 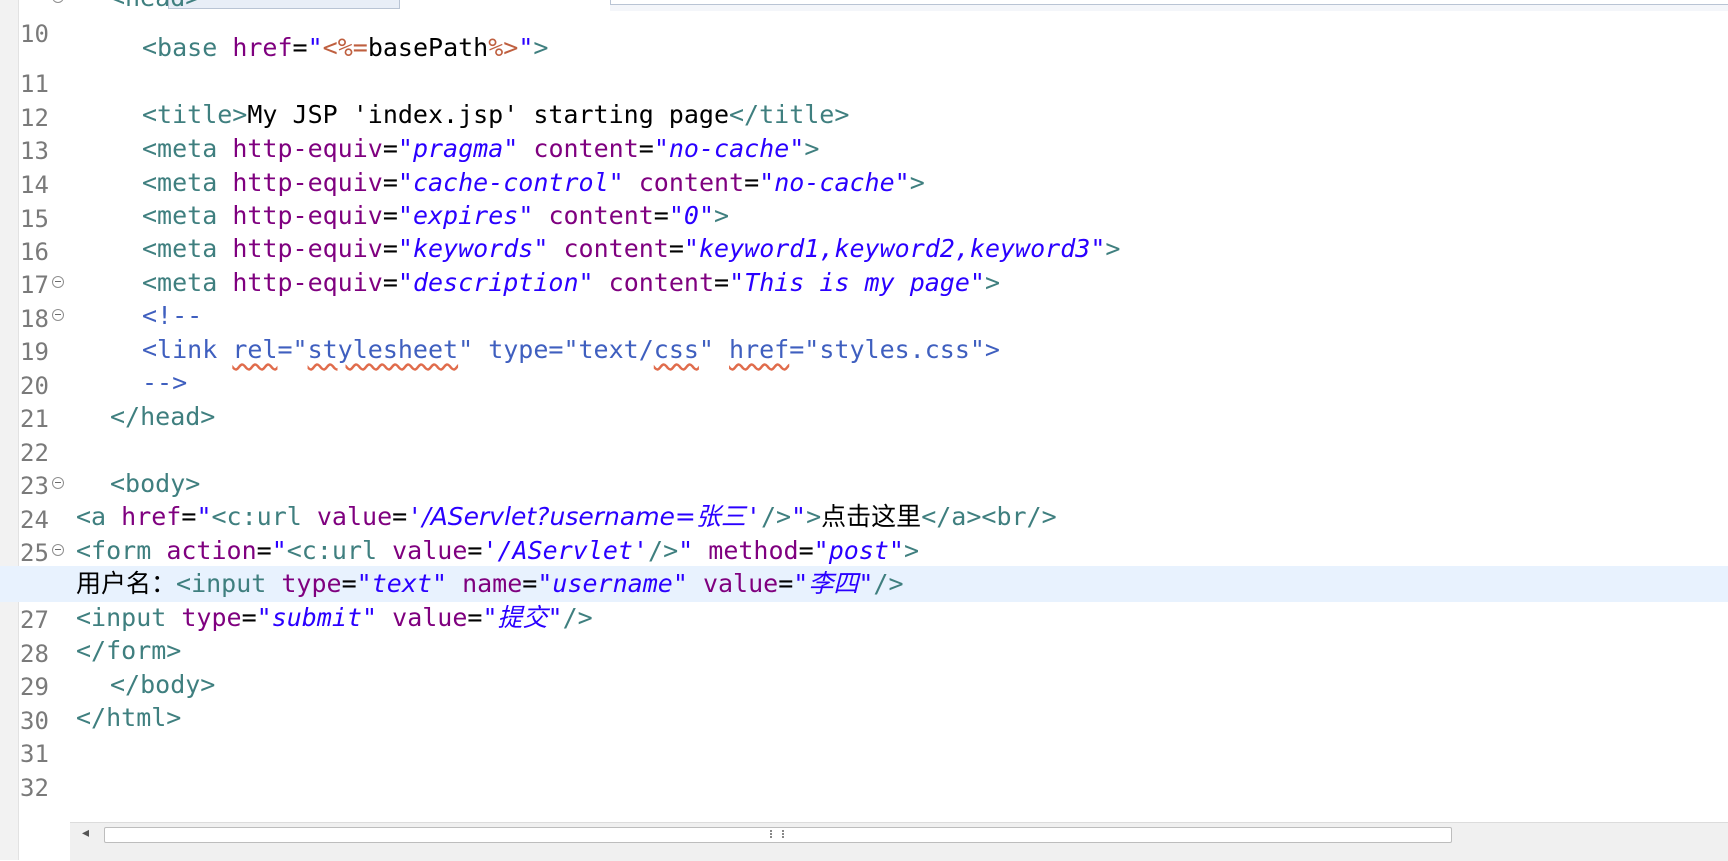 What do you see at coordinates (864, 433) in the screenshot?
I see `code-line: 22 </head>` at bounding box center [864, 433].